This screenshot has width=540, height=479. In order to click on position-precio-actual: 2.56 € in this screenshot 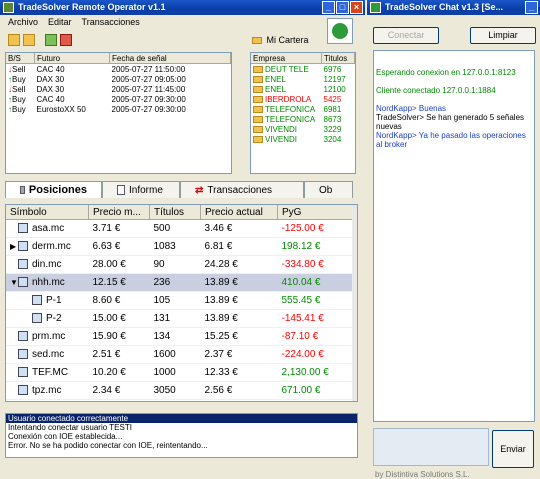, I will do `click(239, 390)`.